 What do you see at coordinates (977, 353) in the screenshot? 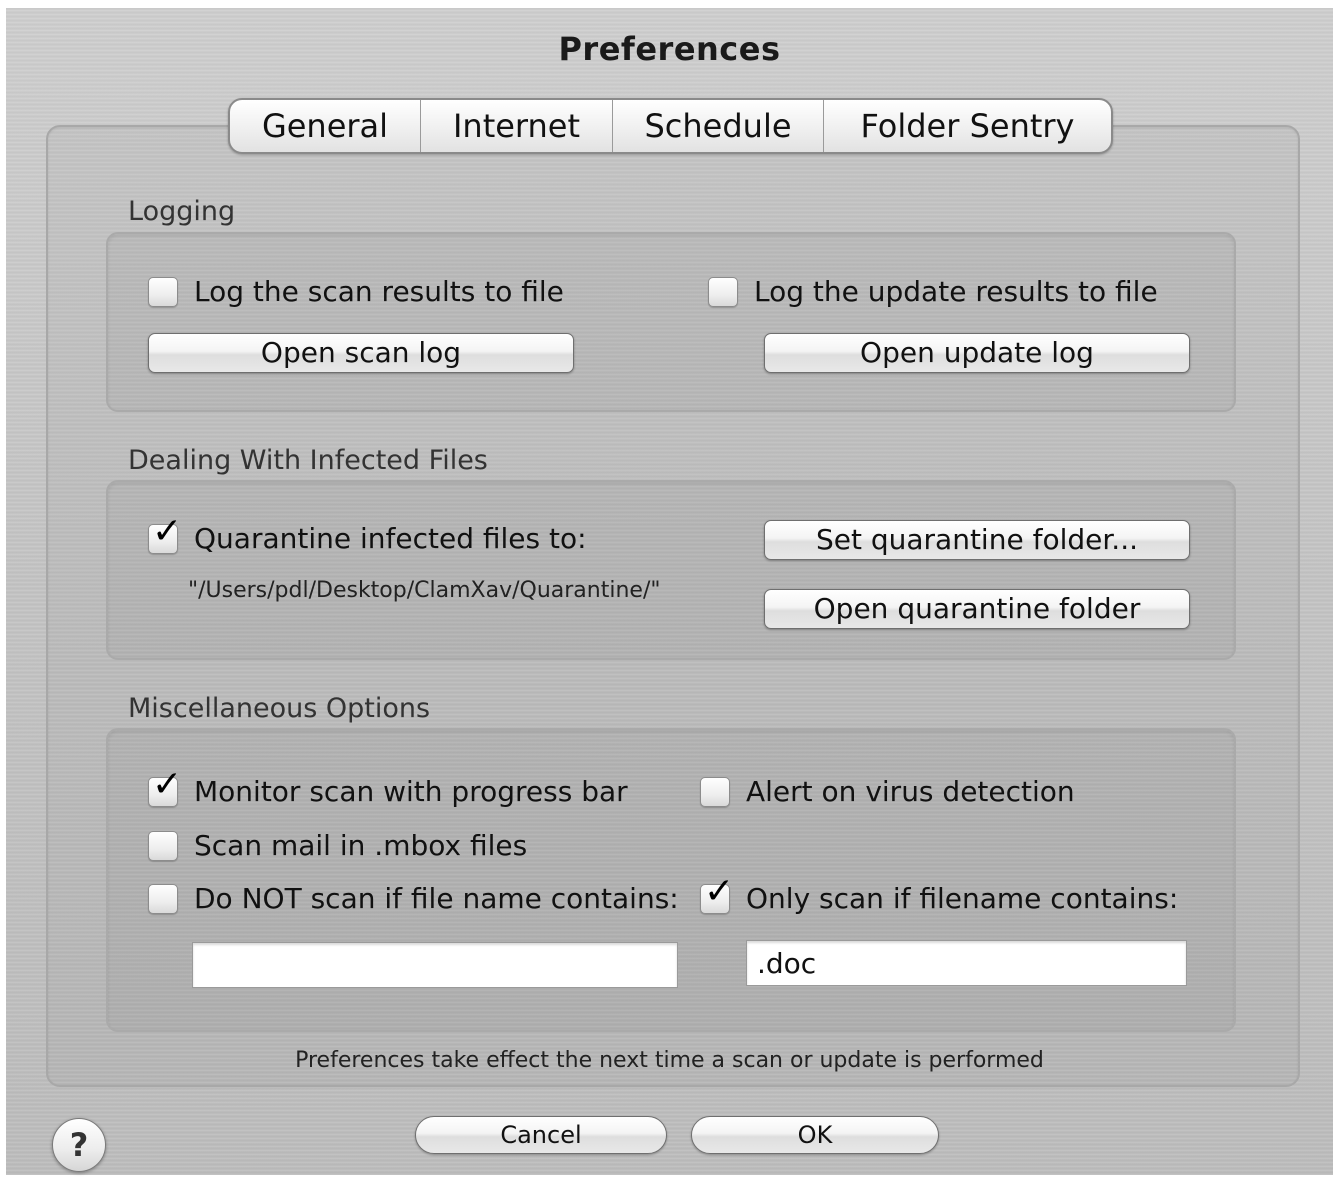
I see `open-update-log-button: Open update log` at bounding box center [977, 353].